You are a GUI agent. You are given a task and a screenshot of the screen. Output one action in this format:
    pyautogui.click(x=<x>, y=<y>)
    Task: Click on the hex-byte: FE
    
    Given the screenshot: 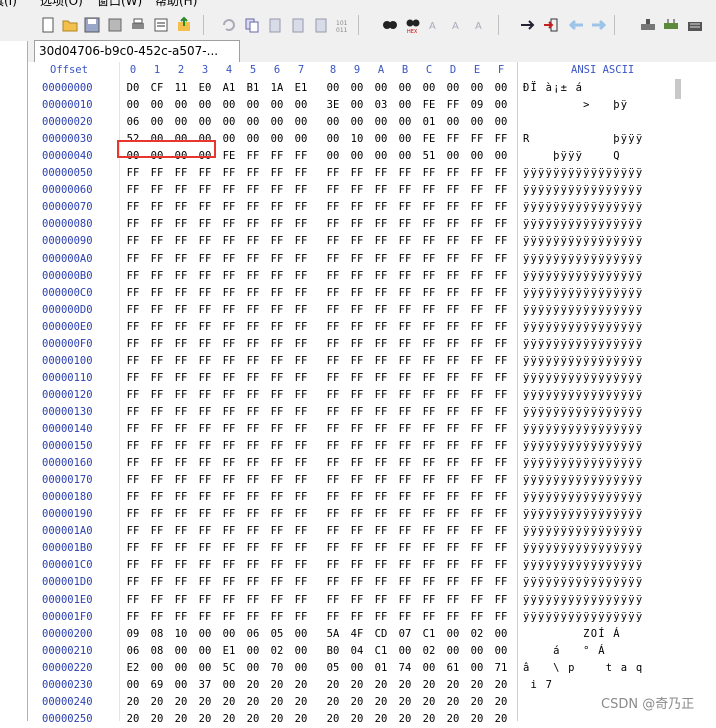 What is the action you would take?
    pyautogui.click(x=229, y=156)
    